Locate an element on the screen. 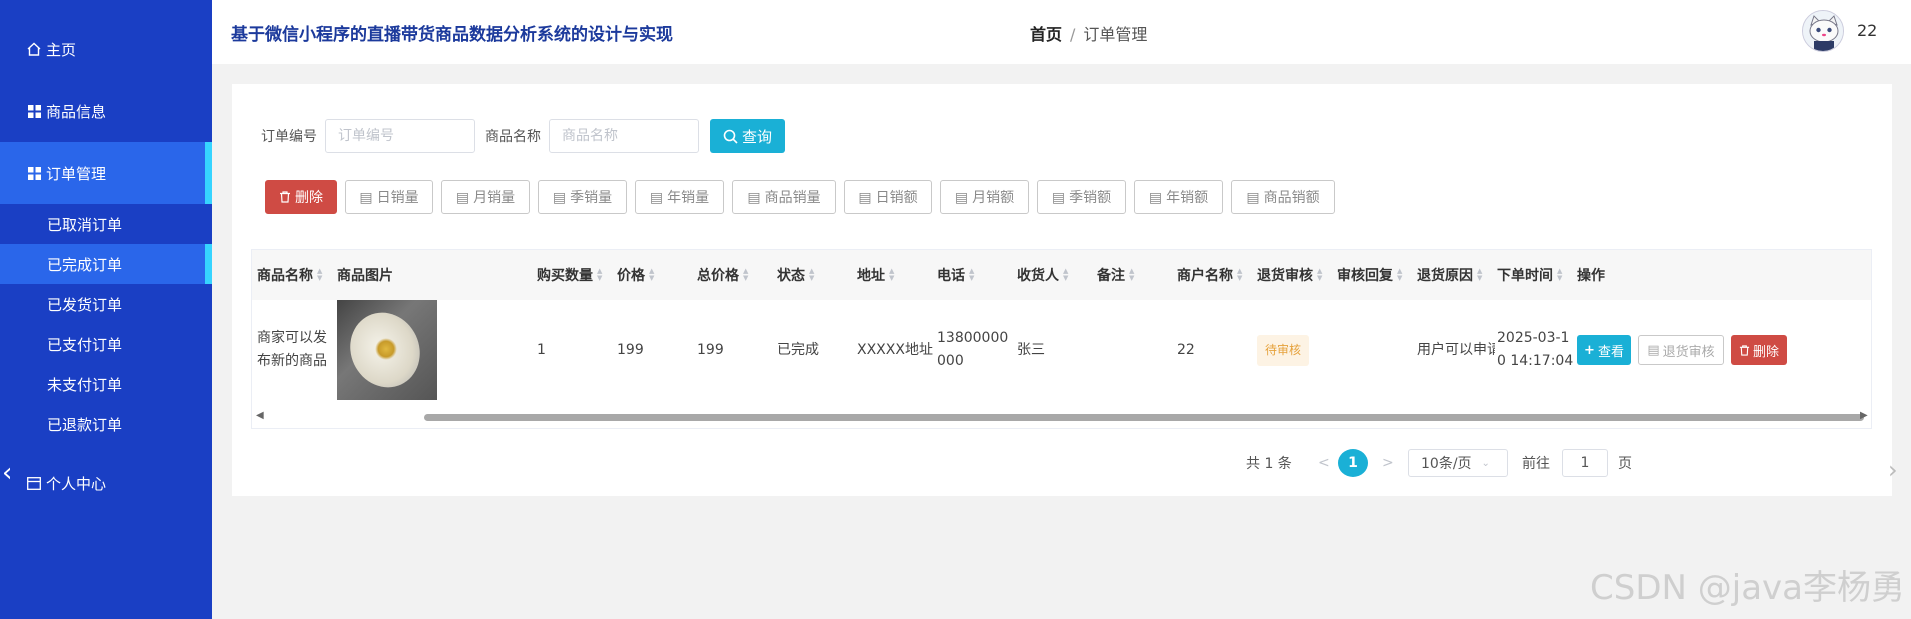 Image resolution: width=1911 pixels, height=619 pixels. breadcrumb: 首页 / 订单管理 is located at coordinates (1088, 33).